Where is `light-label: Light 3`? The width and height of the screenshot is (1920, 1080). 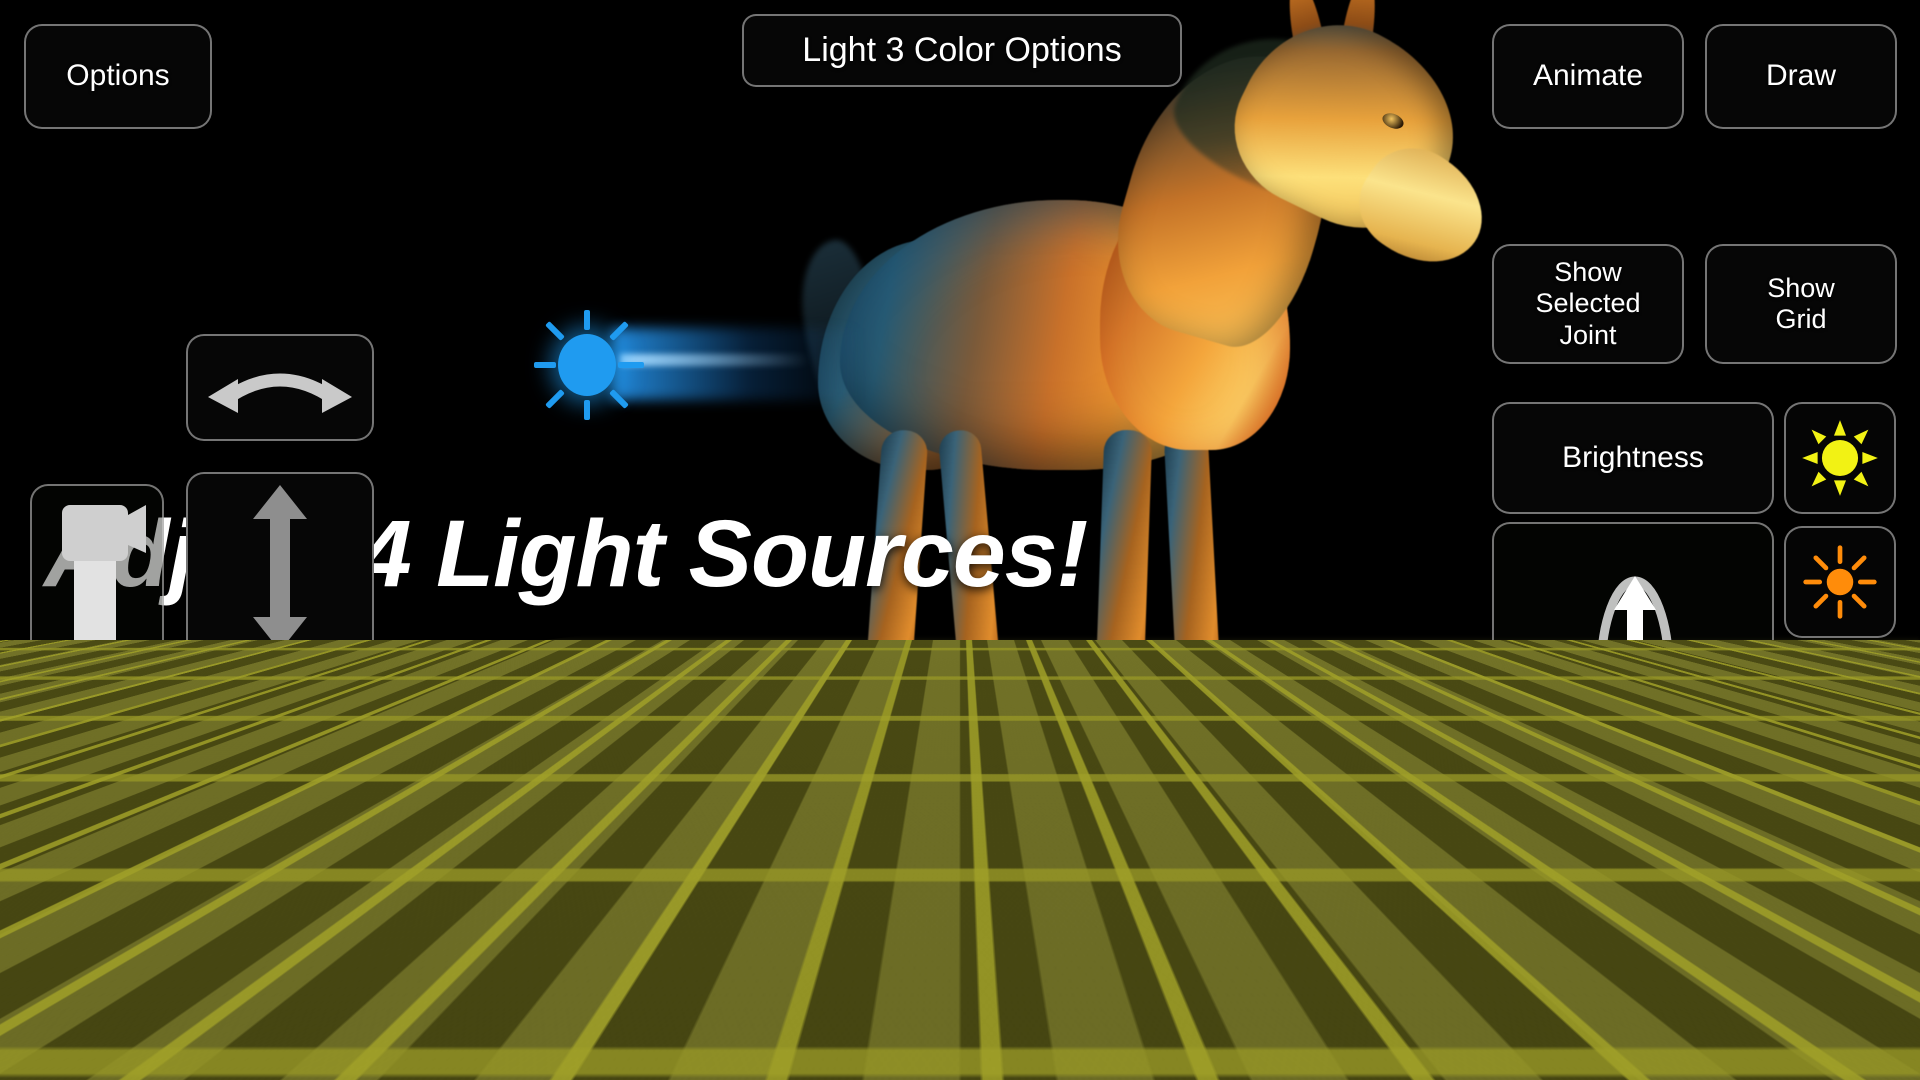
light-label: Light 3 is located at coordinates (1633, 876).